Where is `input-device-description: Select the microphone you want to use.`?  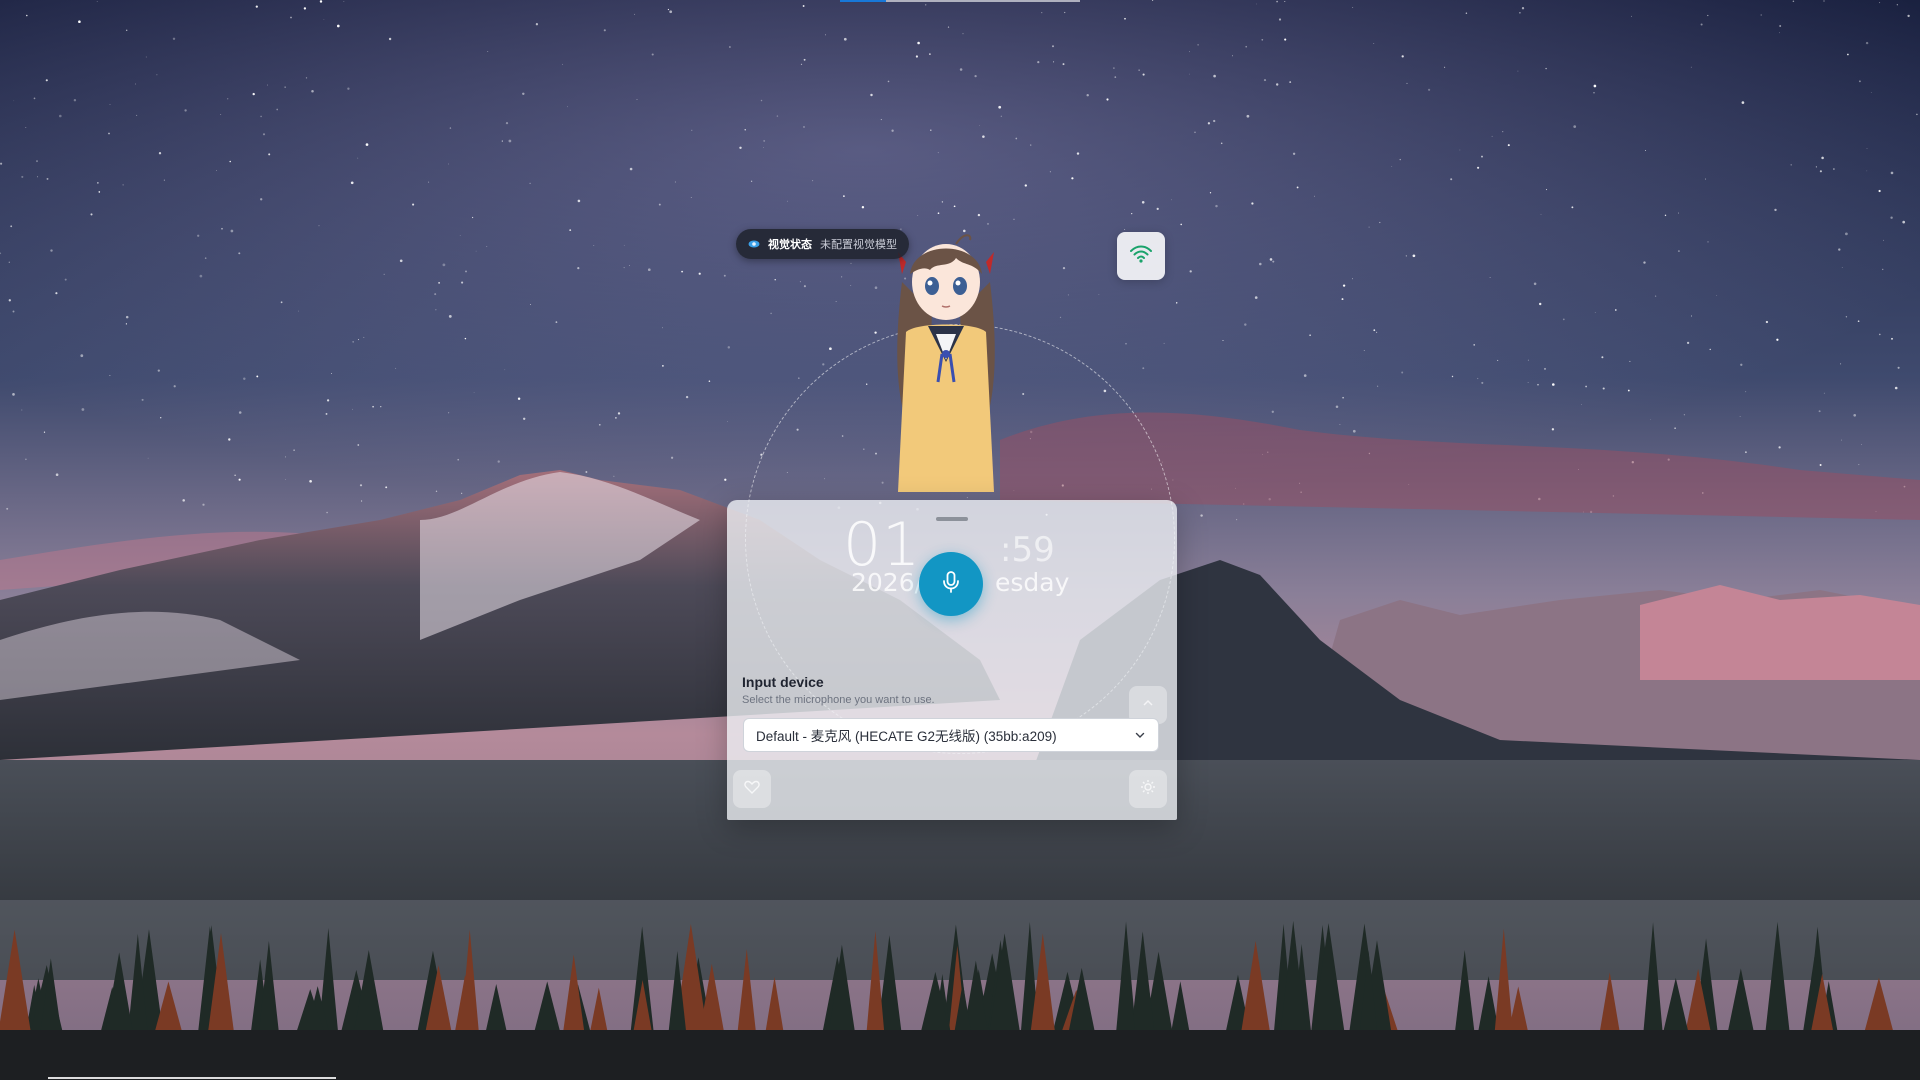
input-device-description: Select the microphone you want to use. is located at coordinates (838, 700).